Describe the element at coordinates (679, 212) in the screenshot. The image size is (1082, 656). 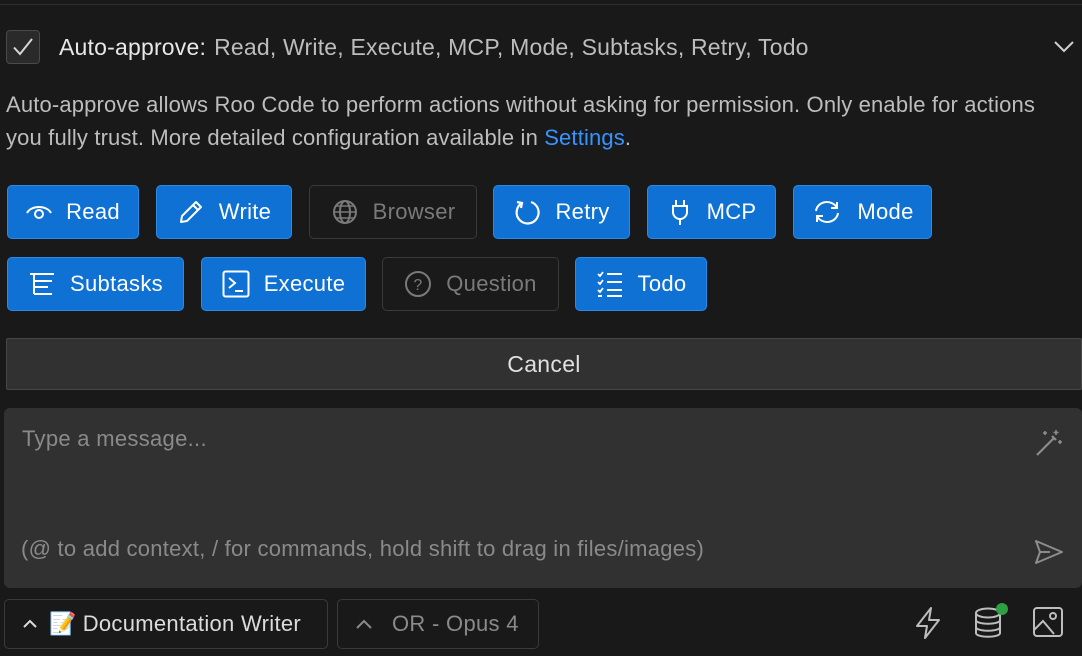
I see `plug-icon` at that location.